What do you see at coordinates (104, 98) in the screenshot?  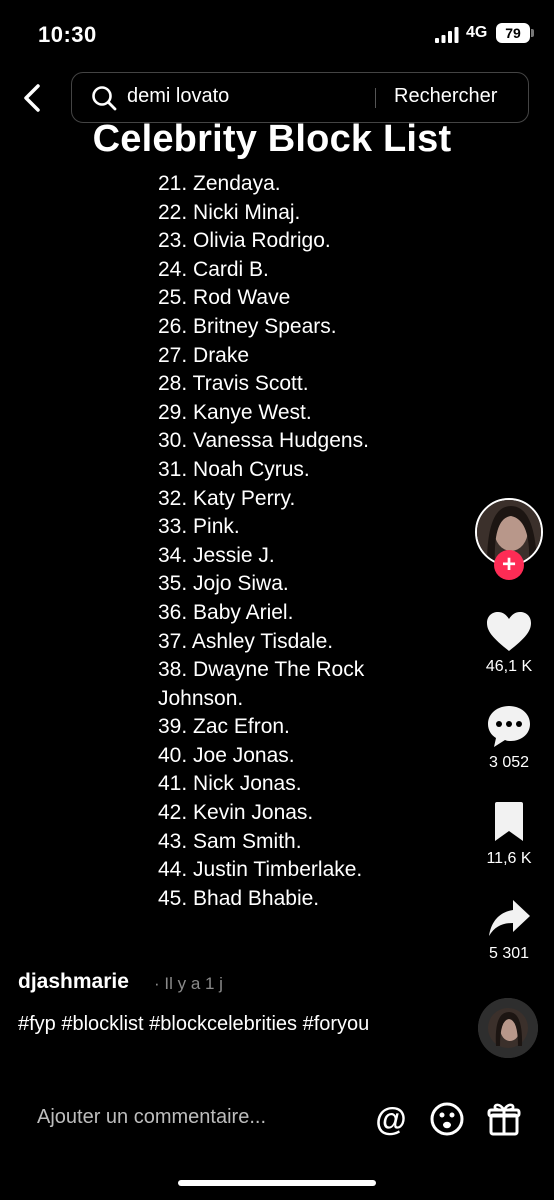 I see `search-icon` at bounding box center [104, 98].